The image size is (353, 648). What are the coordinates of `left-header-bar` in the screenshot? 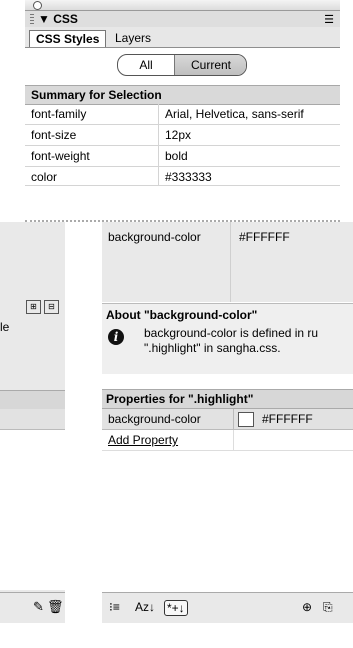 It's located at (32, 400).